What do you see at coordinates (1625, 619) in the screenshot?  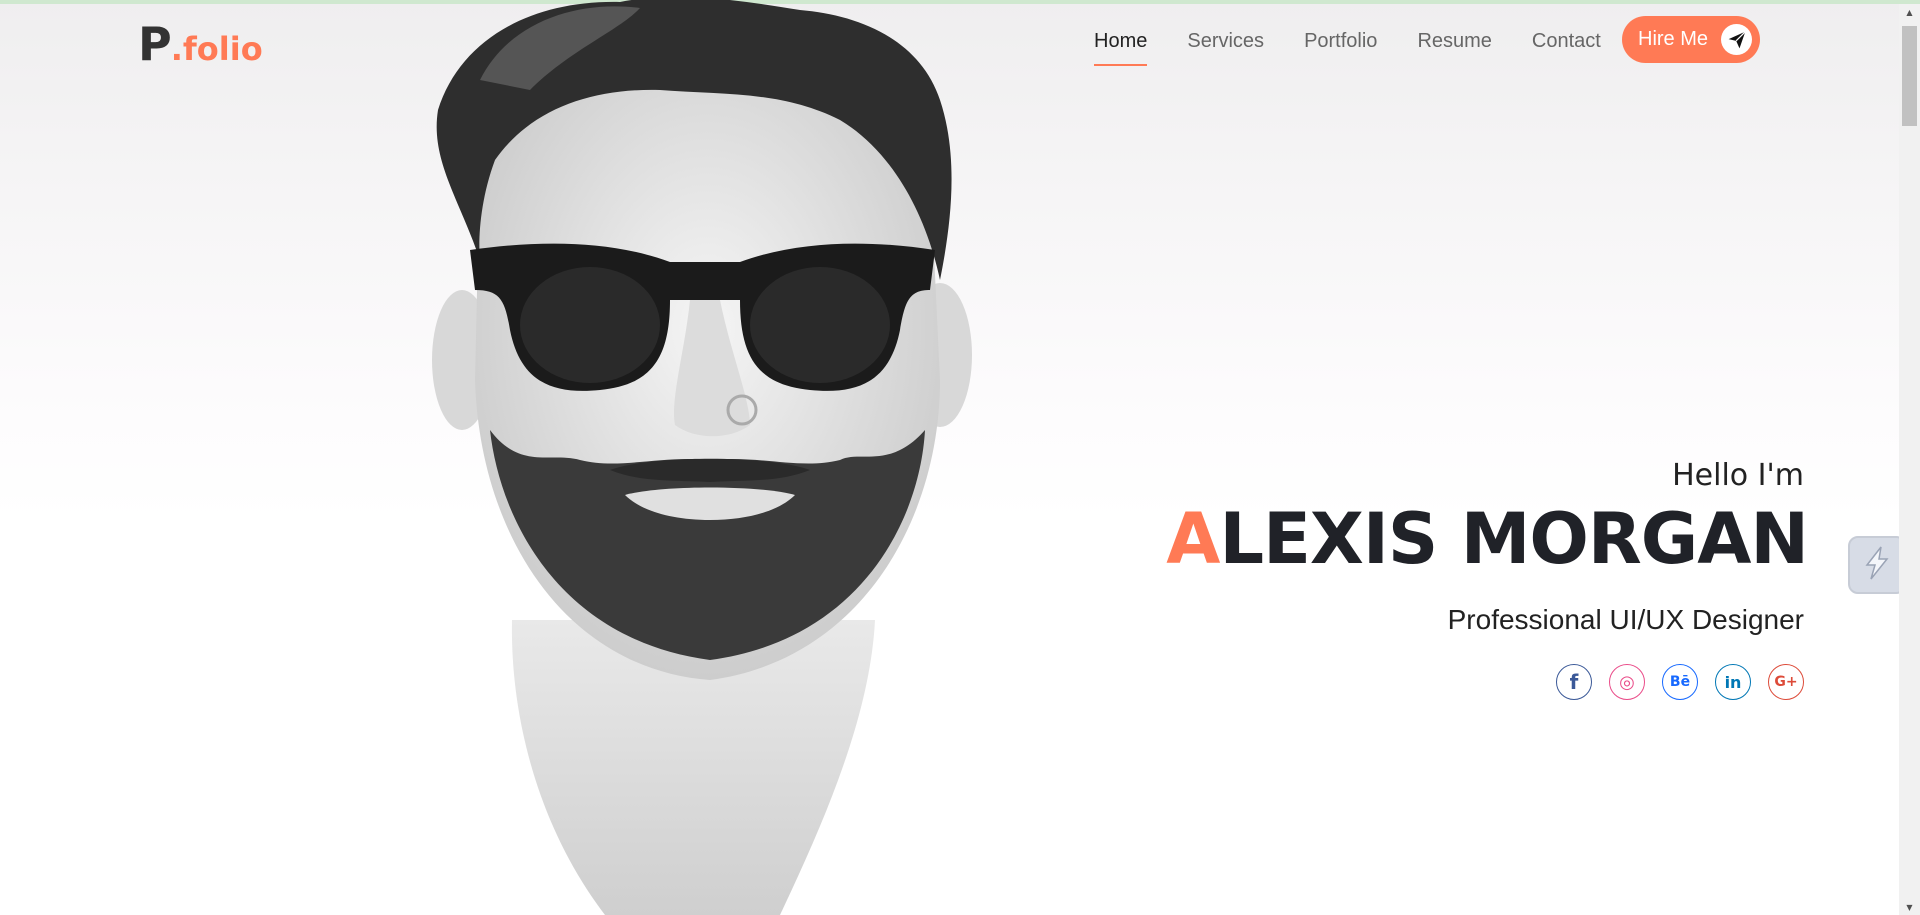 I see `hero-role: Professional UI/UX Designer` at bounding box center [1625, 619].